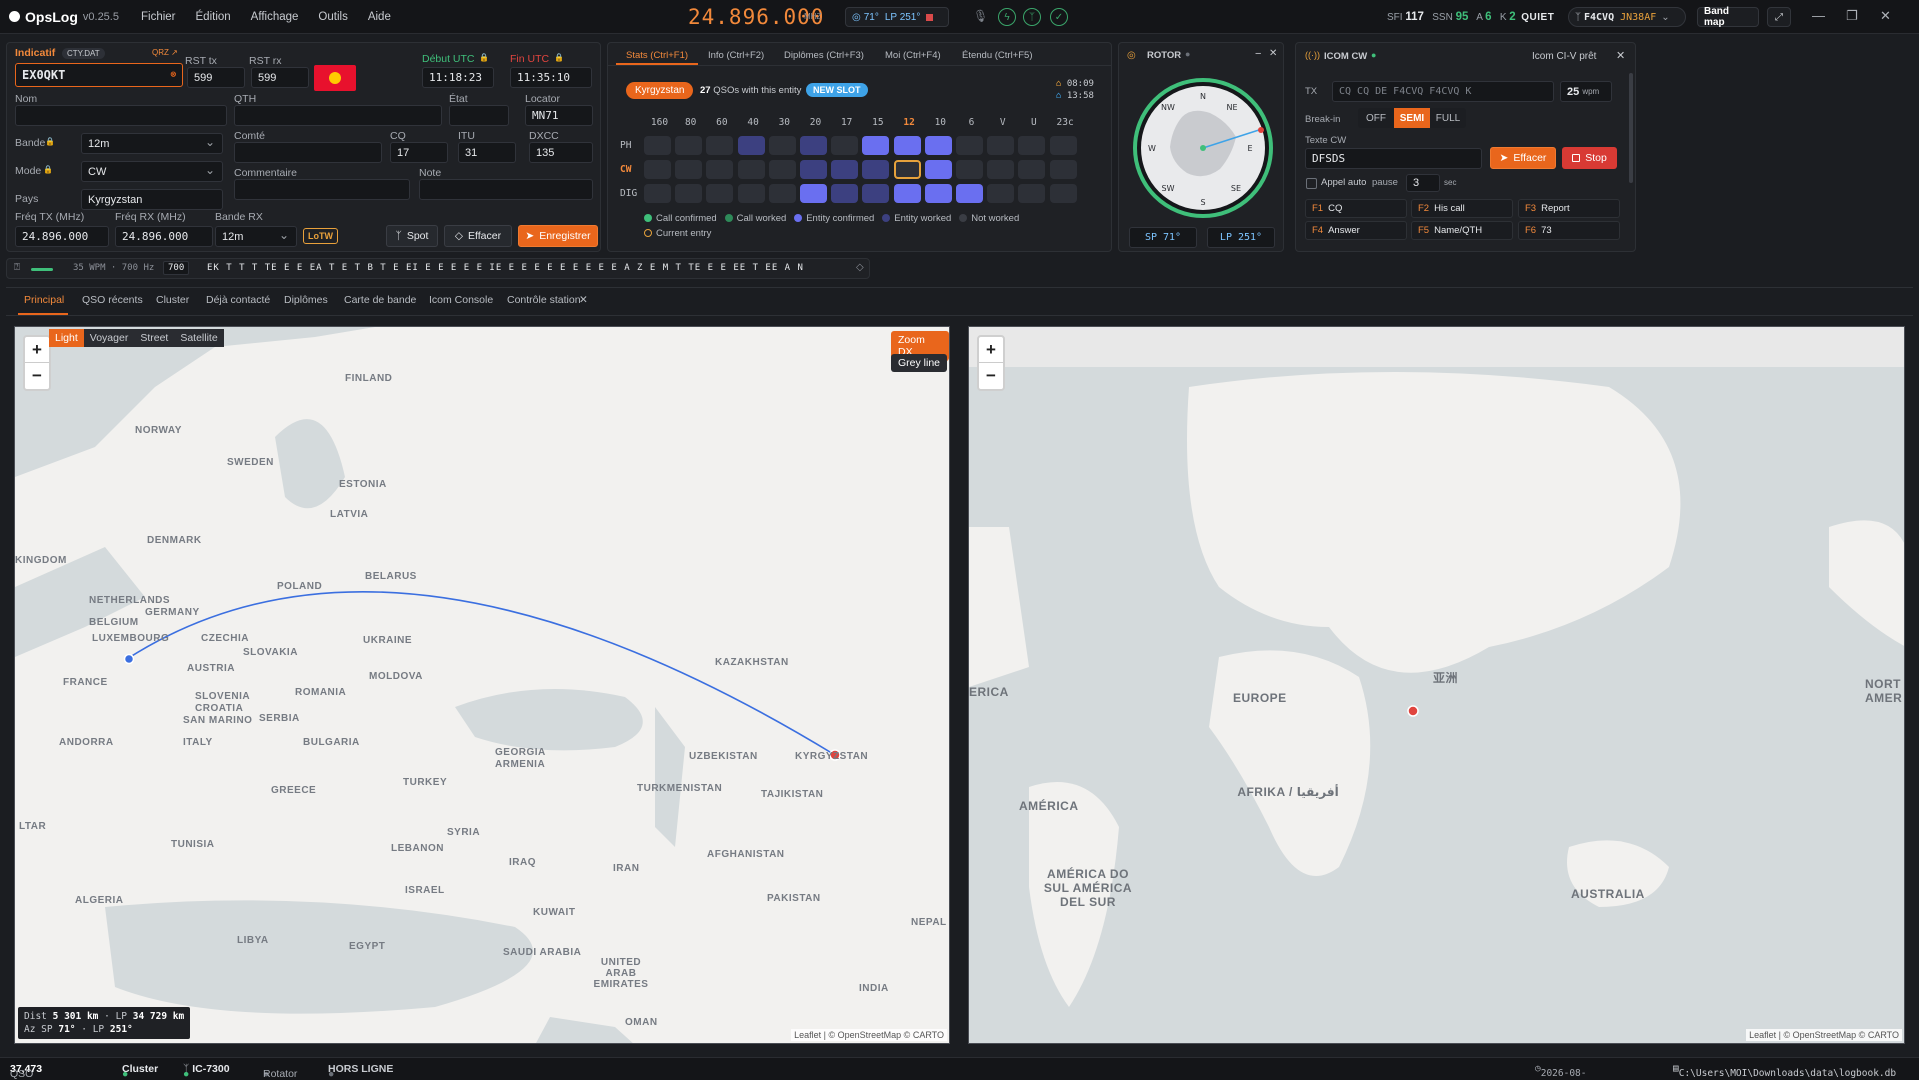 The image size is (1919, 1080). Describe the element at coordinates (306, 300) in the screenshot. I see `tab-diplomes-main: Diplômes` at that location.